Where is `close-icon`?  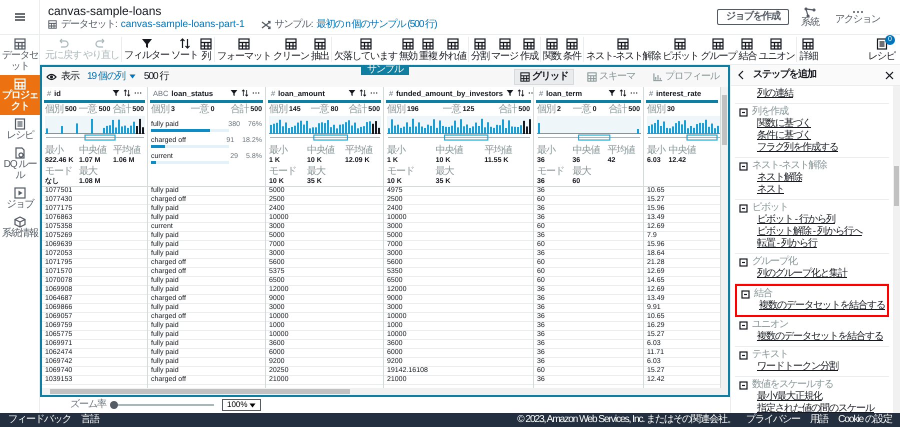 close-icon is located at coordinates (889, 75).